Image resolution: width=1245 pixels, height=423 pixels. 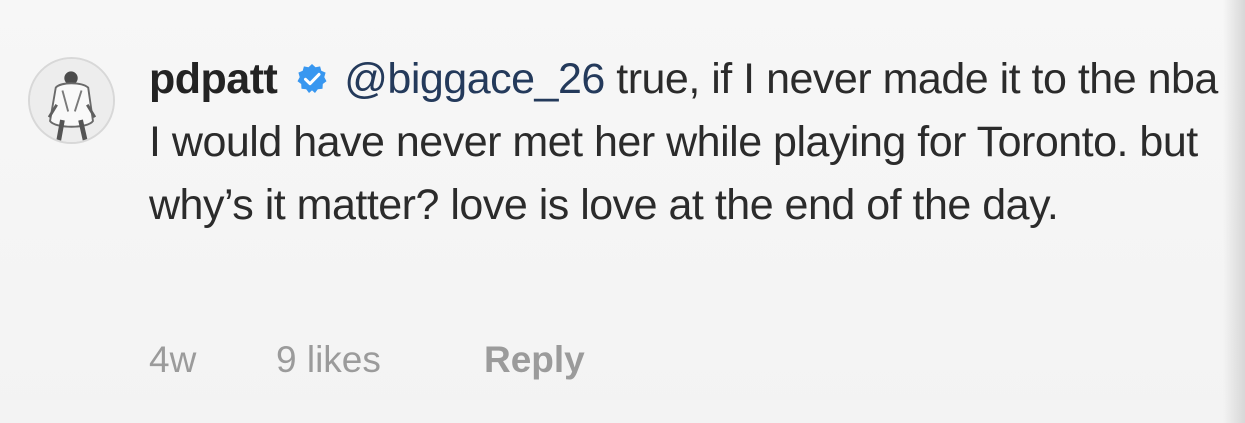 I want to click on user-avatar, so click(x=71, y=100).